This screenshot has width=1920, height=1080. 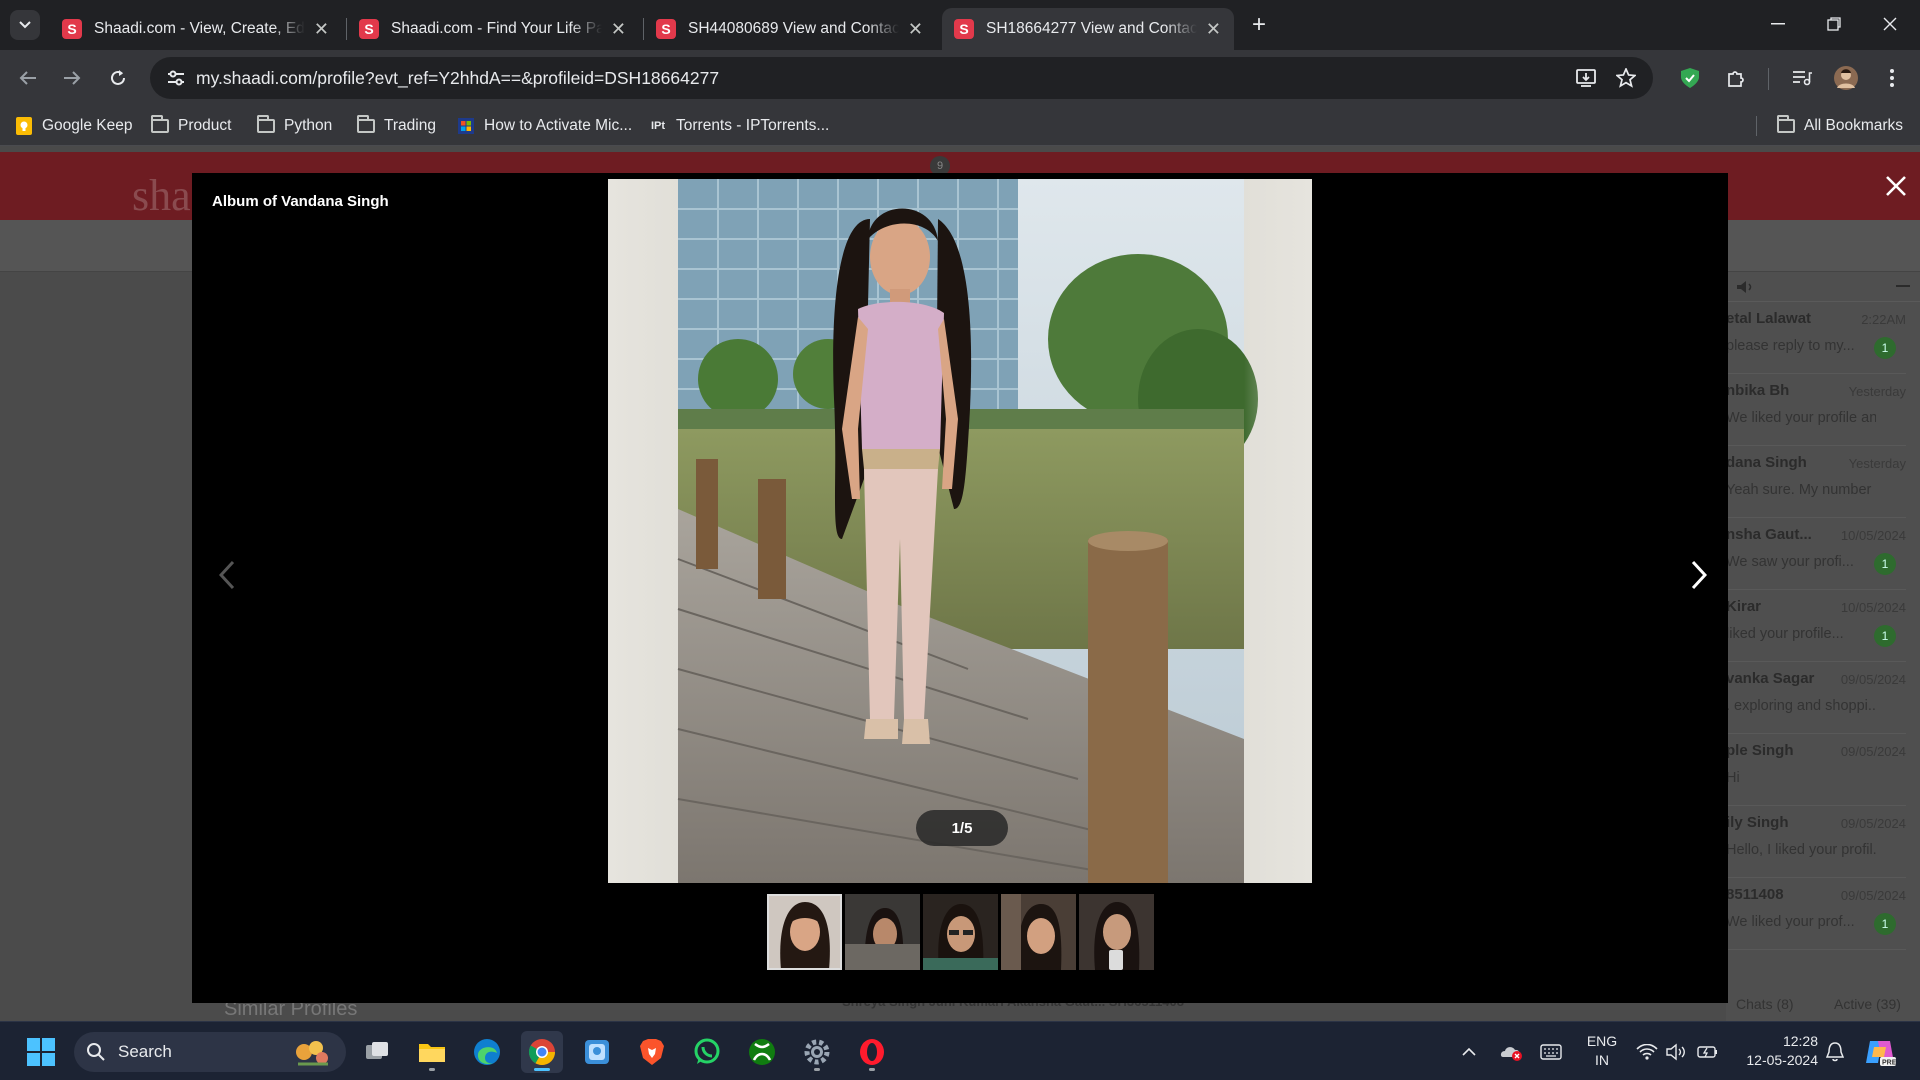 I want to click on taskbar-search-box: Search, so click(x=210, y=1052).